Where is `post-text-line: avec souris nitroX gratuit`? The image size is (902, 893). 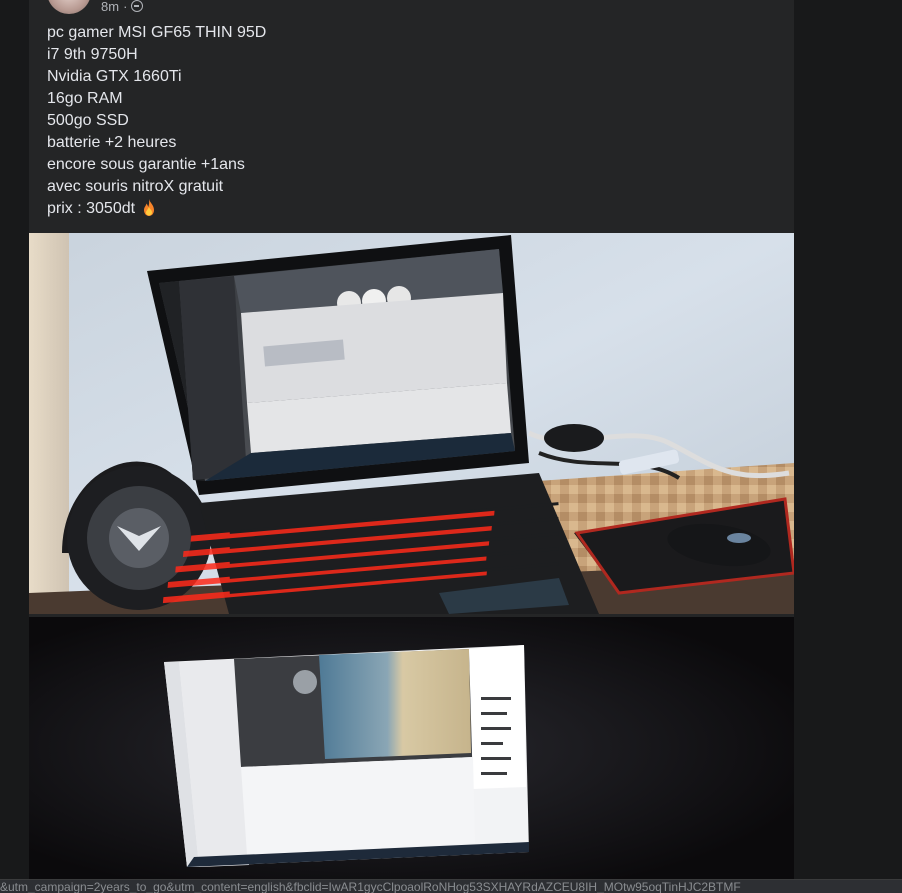
post-text-line: avec souris nitroX gratuit is located at coordinates (135, 186).